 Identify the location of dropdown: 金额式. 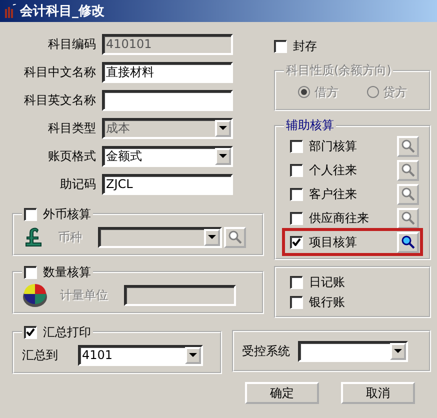
(167, 156).